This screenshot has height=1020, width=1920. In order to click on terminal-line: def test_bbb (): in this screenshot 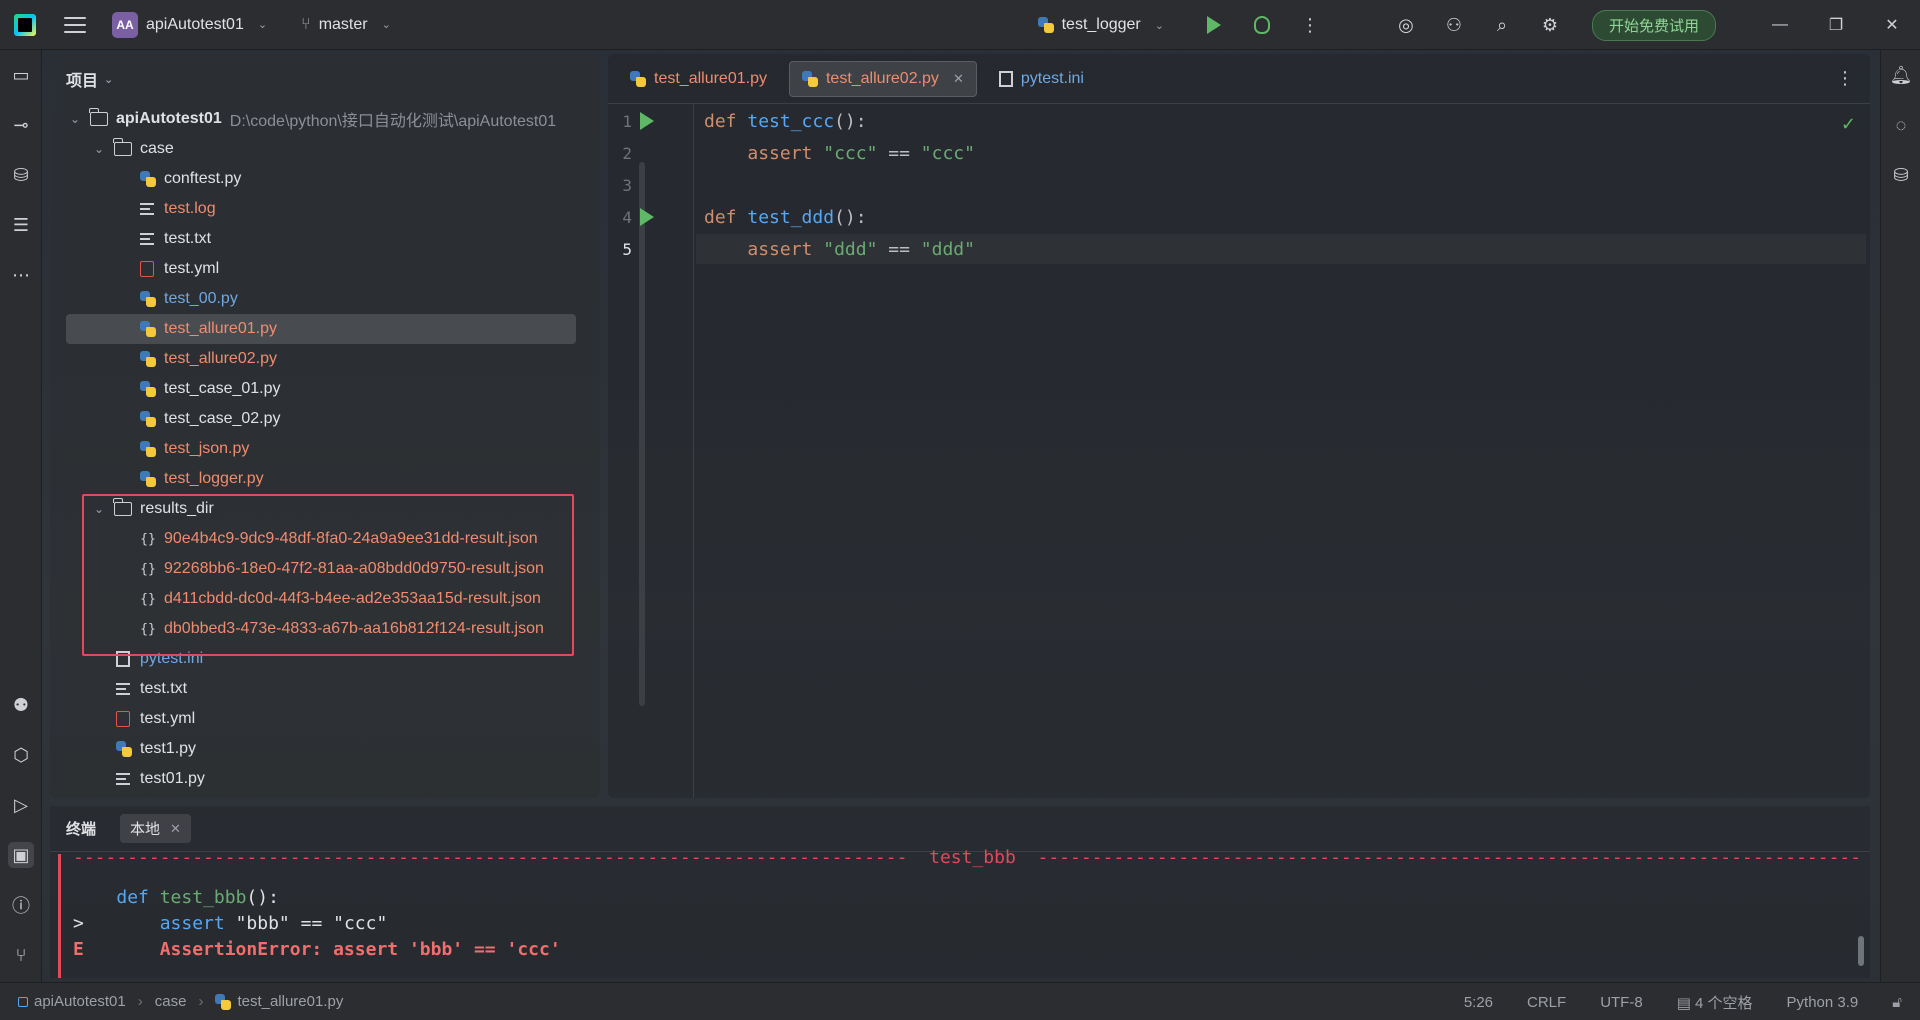, I will do `click(965, 897)`.